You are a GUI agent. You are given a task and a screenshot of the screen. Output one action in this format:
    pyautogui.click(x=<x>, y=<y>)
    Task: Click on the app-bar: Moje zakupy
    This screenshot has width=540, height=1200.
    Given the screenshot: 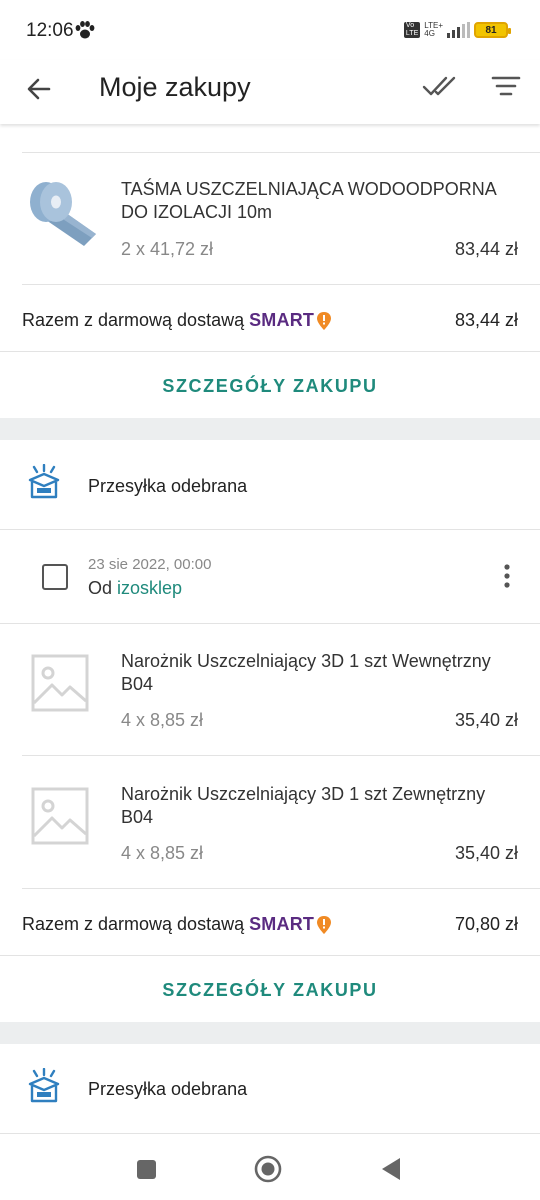 What is the action you would take?
    pyautogui.click(x=270, y=92)
    